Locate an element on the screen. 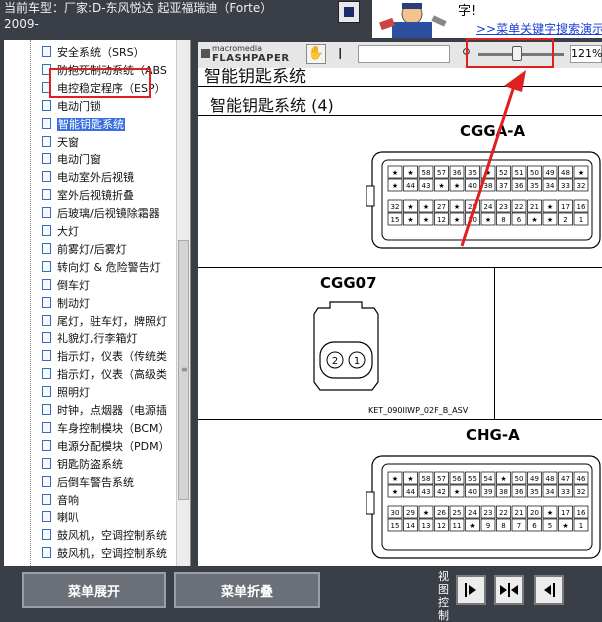 This screenshot has width=602, height=622. tree-item: 钥匙防盗系统 is located at coordinates (82, 465).